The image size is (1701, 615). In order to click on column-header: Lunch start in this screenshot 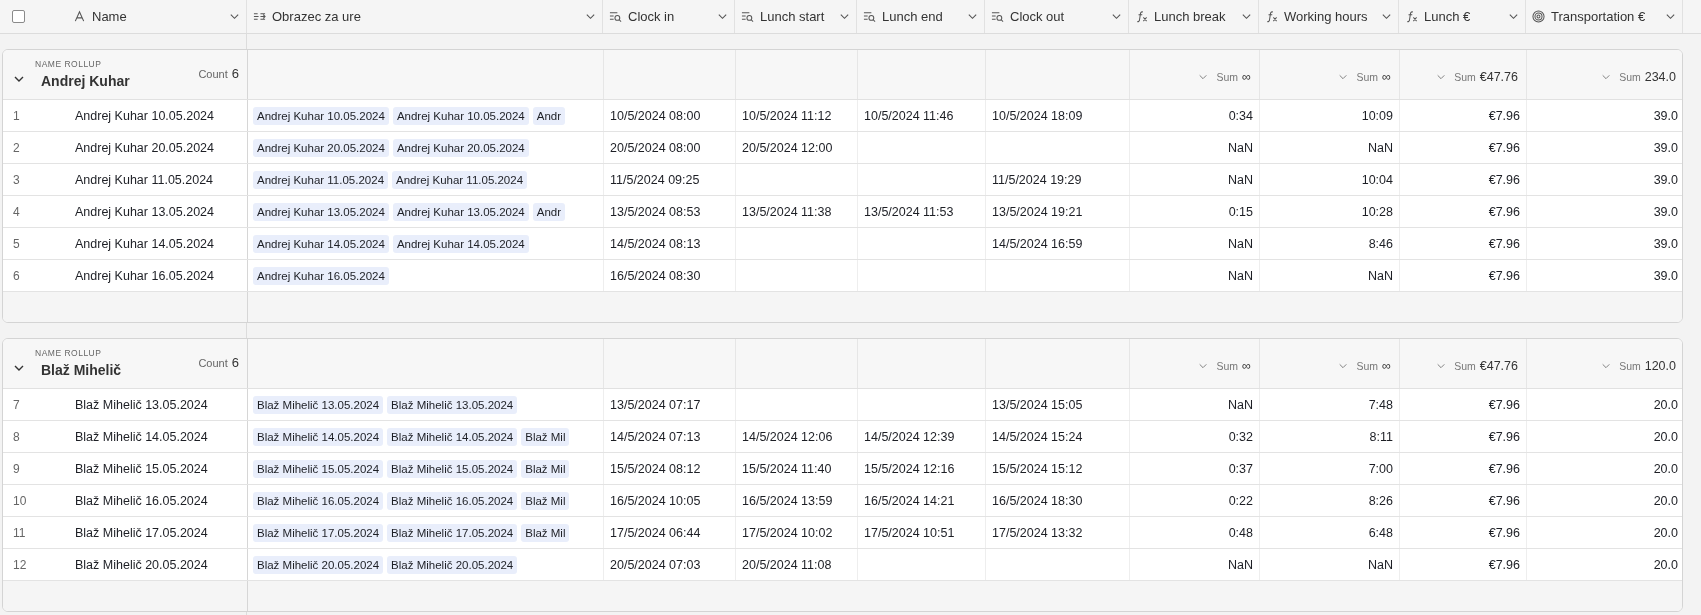, I will do `click(795, 16)`.